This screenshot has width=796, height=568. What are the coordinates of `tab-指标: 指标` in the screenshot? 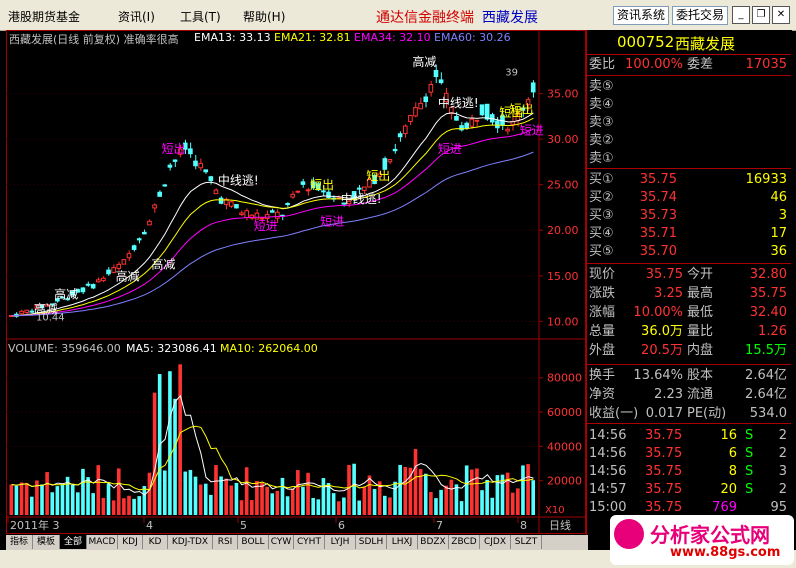 It's located at (19, 542).